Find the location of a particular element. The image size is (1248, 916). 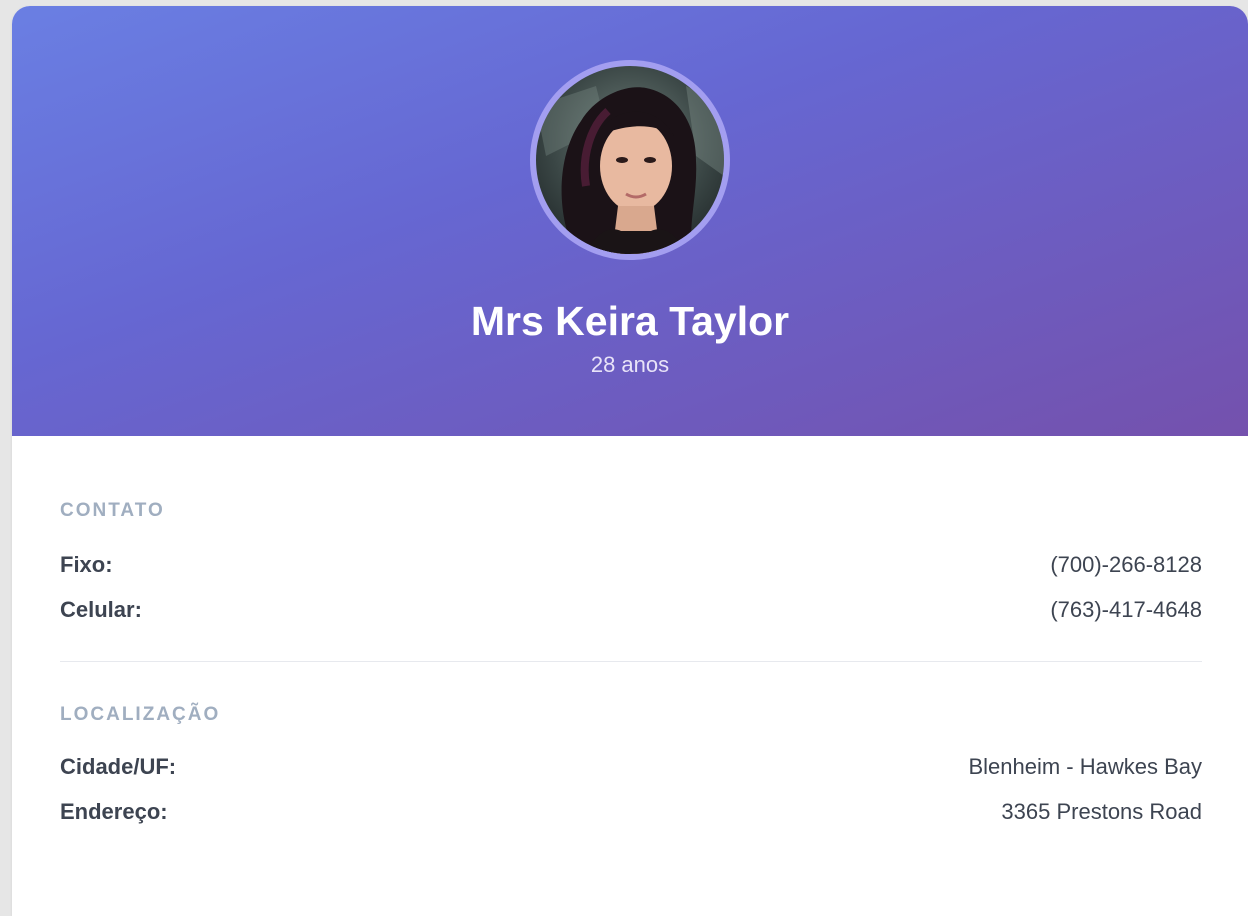

section-title-contact: CONTATO is located at coordinates (112, 510).